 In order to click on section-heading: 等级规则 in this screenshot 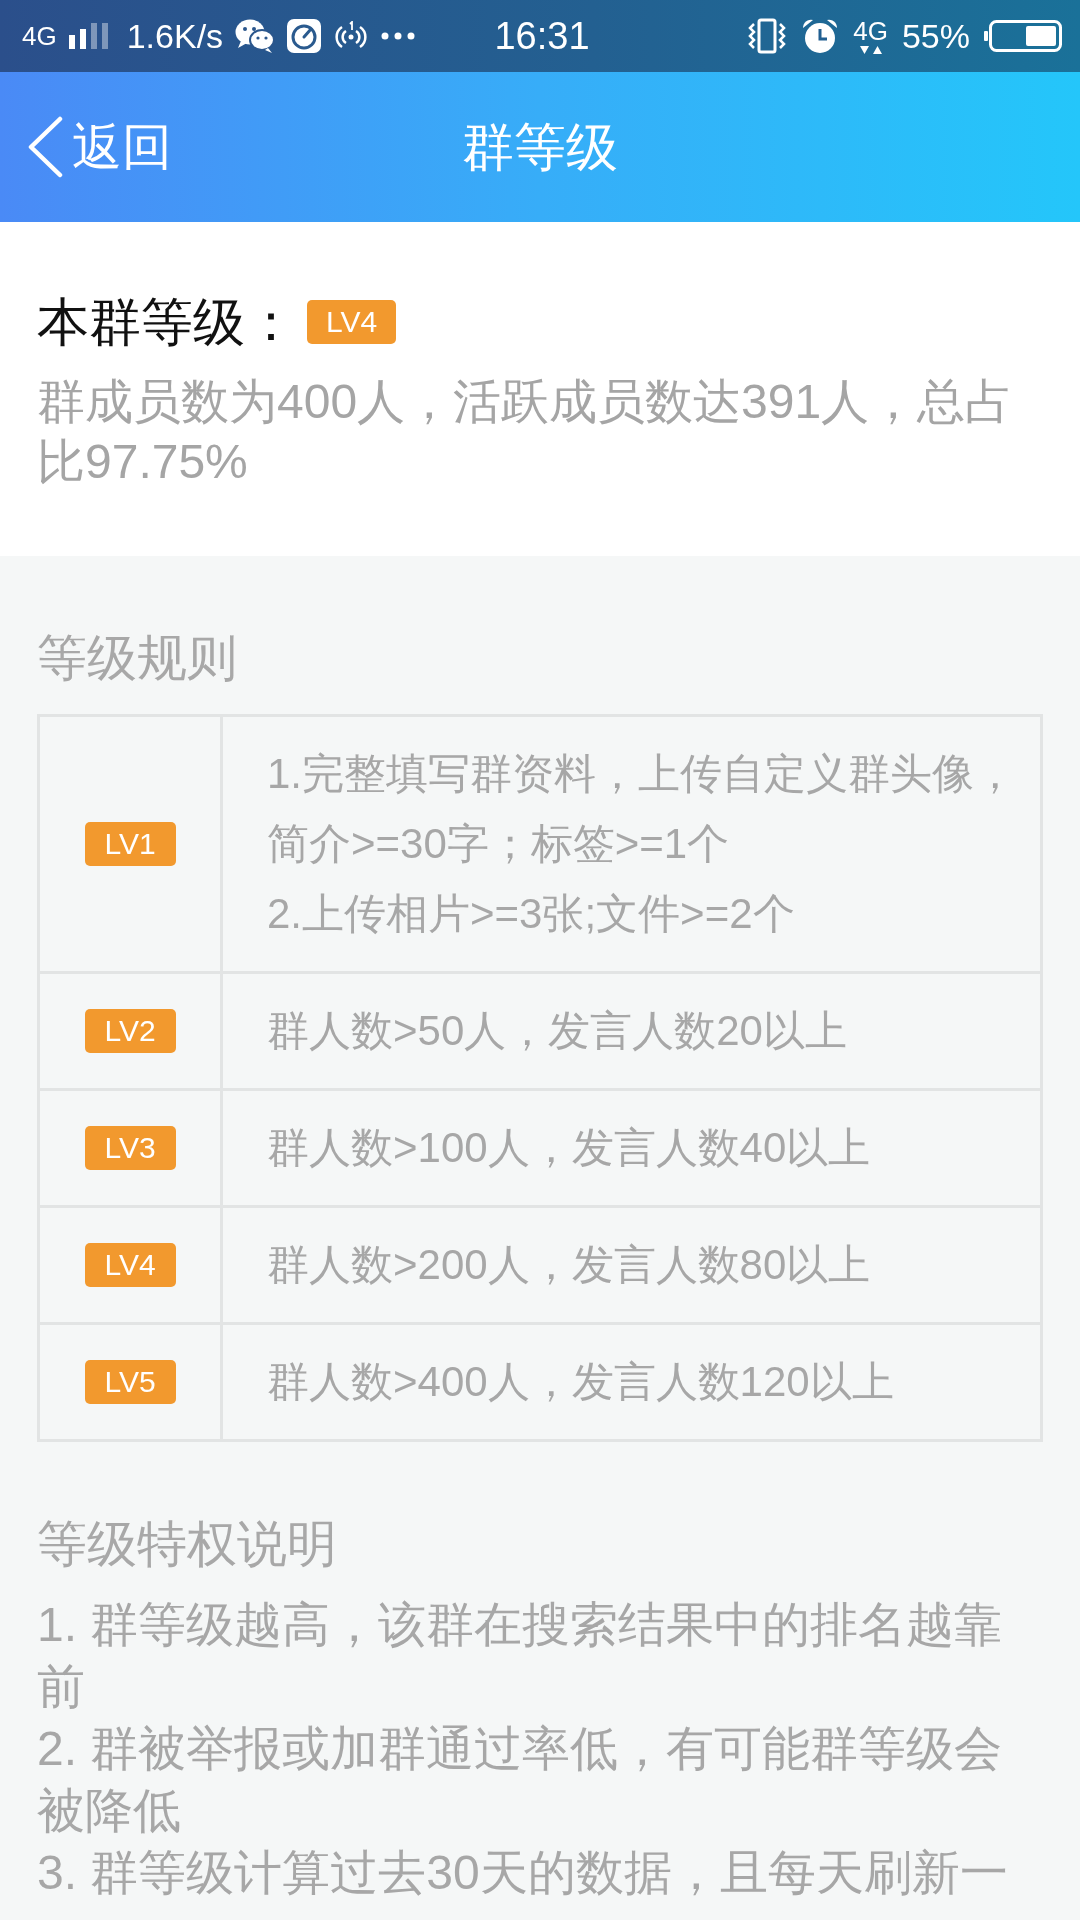, I will do `click(137, 658)`.